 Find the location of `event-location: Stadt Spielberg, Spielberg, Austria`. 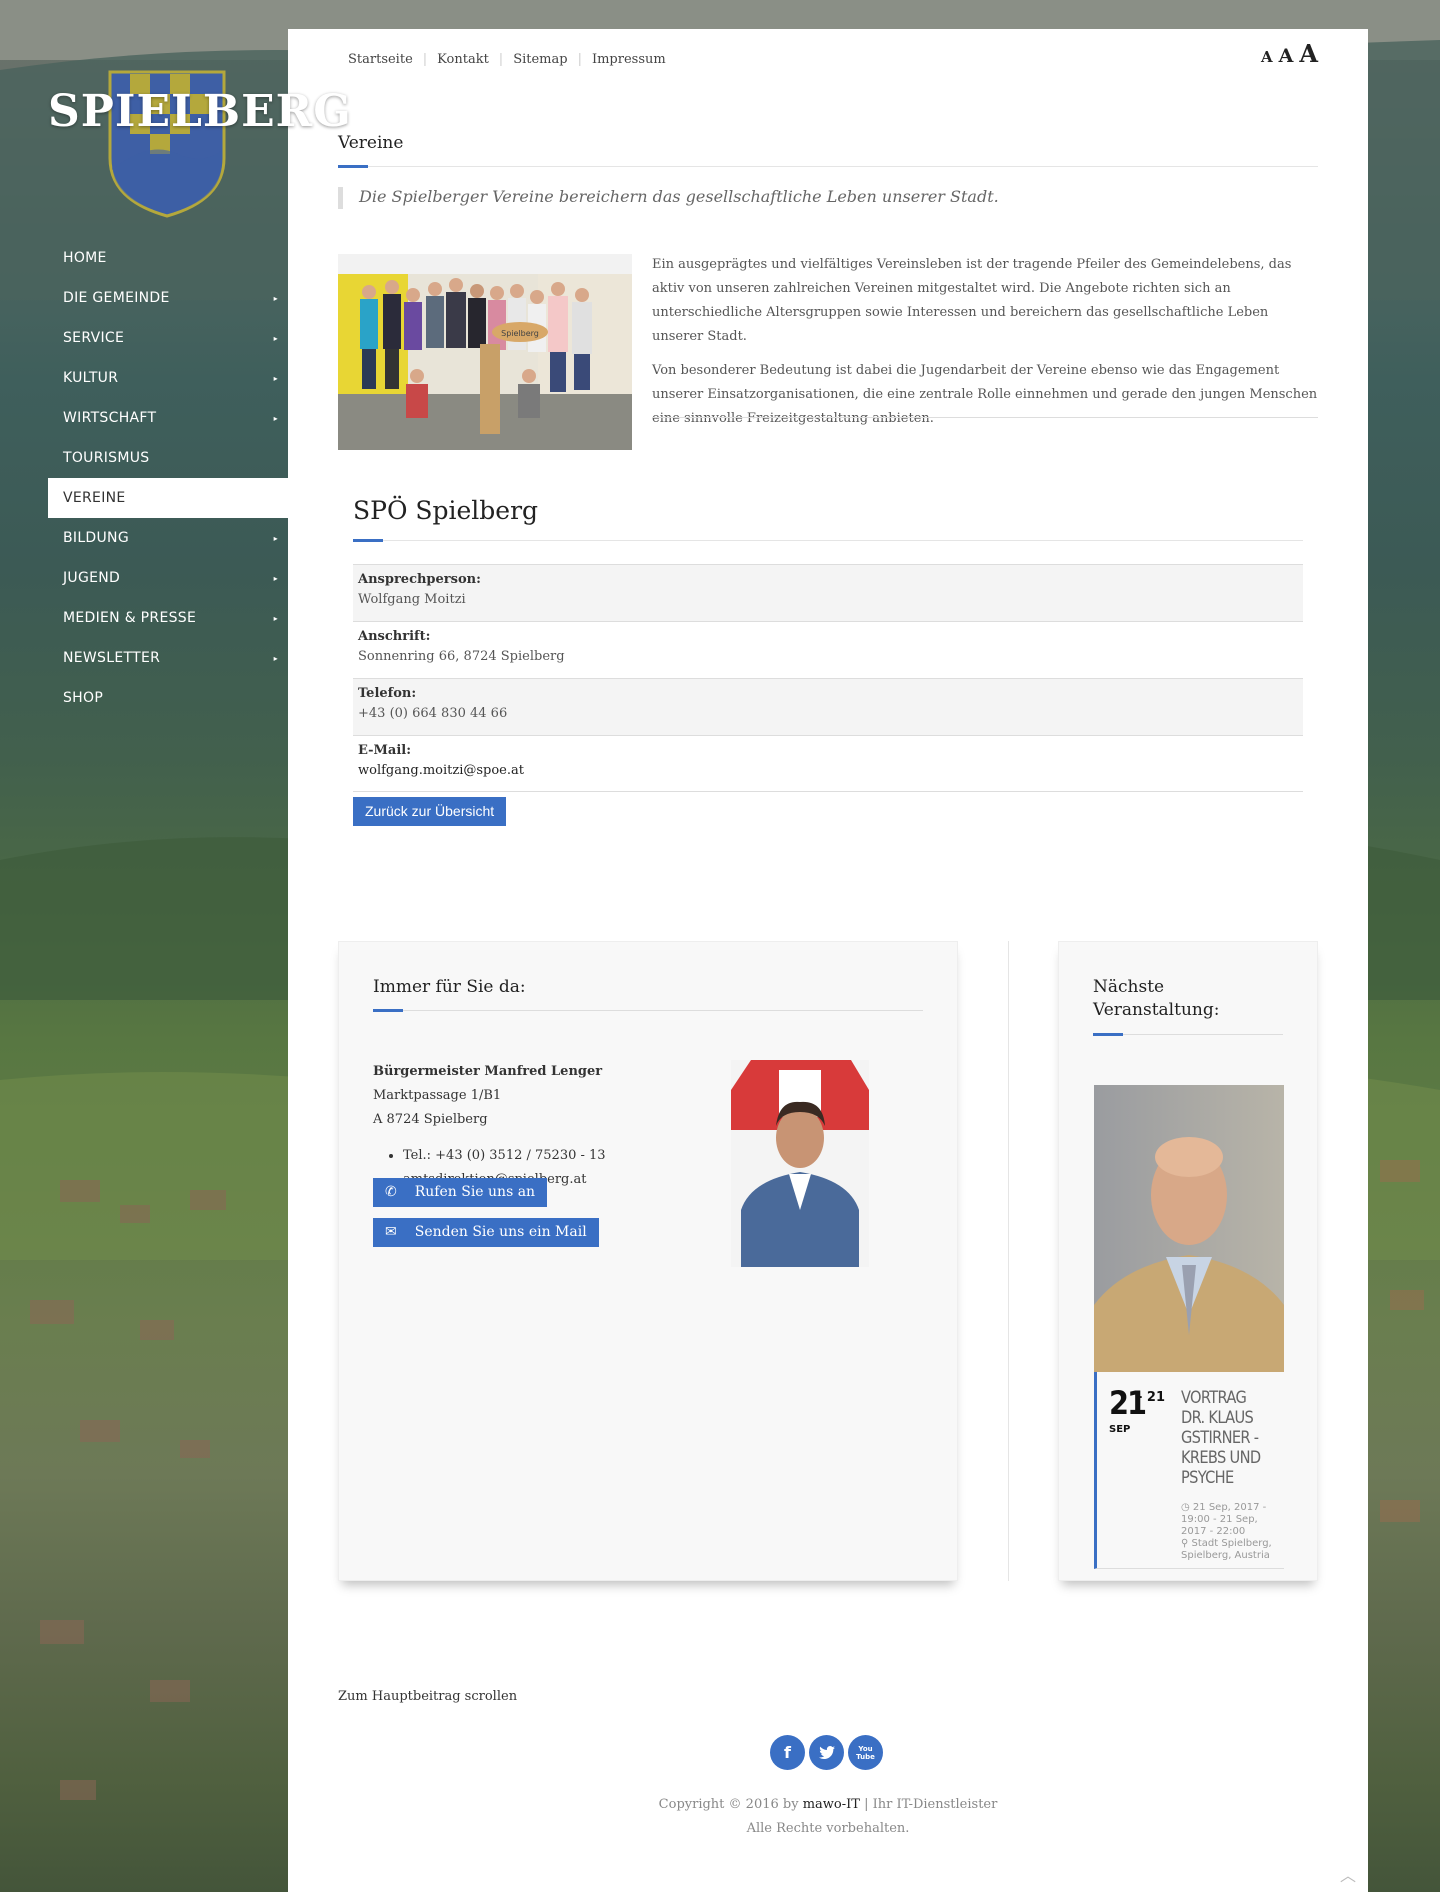

event-location: Stadt Spielberg, Spielberg, Austria is located at coordinates (1226, 1549).